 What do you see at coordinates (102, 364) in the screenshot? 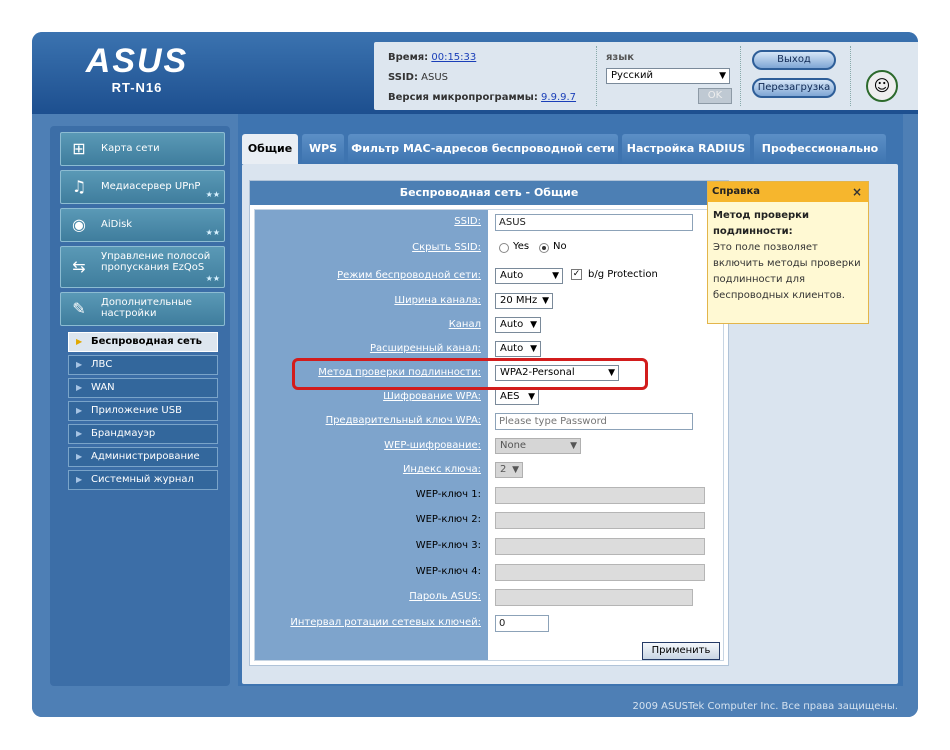
I see `submenu-label: ЛВС` at bounding box center [102, 364].